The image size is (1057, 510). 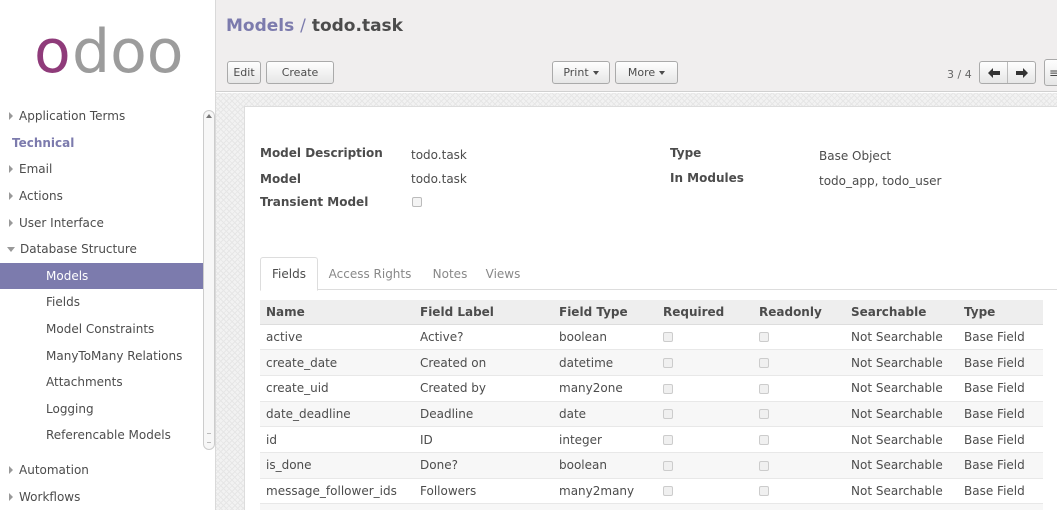 I want to click on sidebar-item-logging: Logging, so click(x=102, y=409).